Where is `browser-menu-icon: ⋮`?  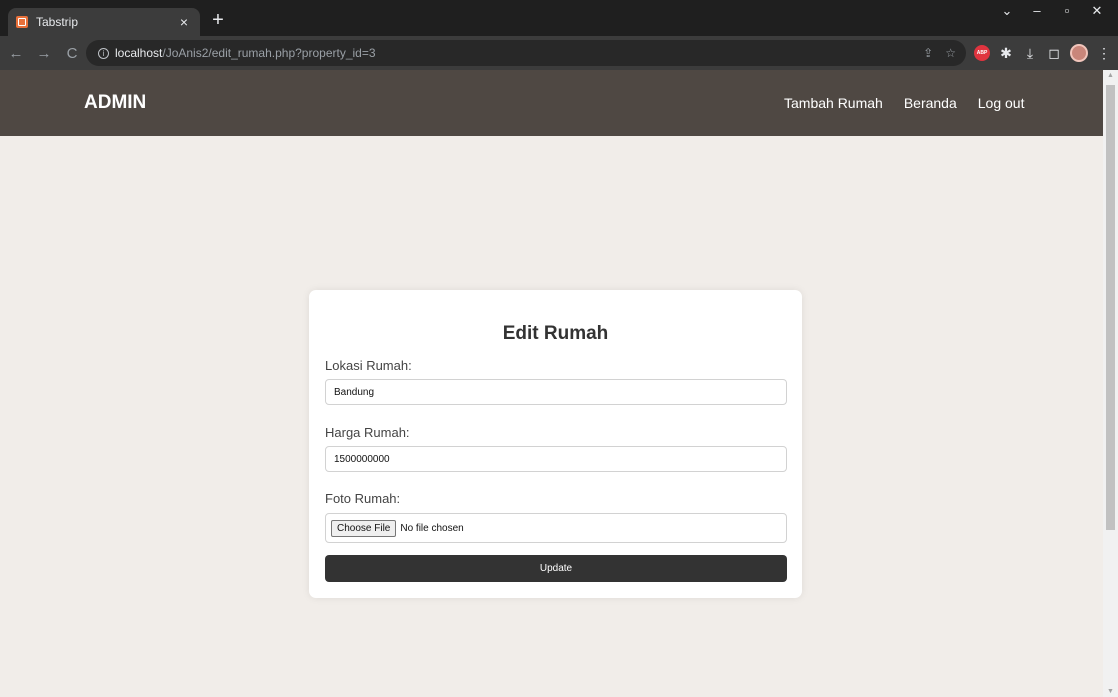
browser-menu-icon: ⋮ is located at coordinates (1104, 53).